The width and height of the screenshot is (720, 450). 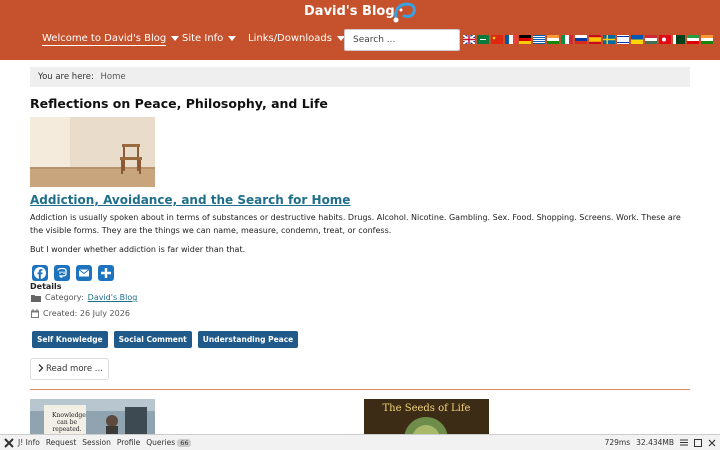 I want to click on israel-flag-icon, so click(x=623, y=39).